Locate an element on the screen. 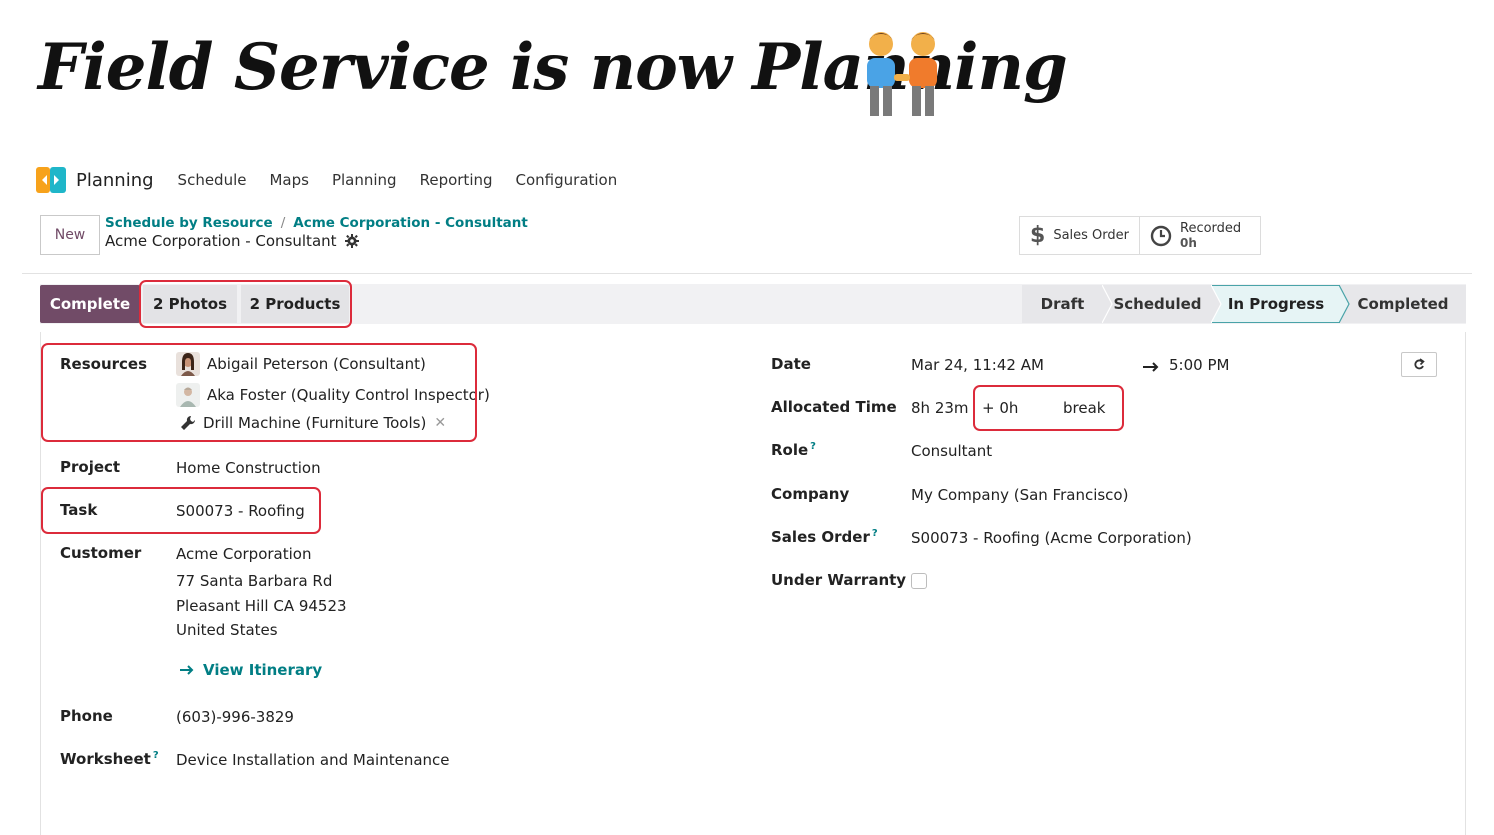 The image size is (1494, 835). resources-label: Resources is located at coordinates (104, 364).